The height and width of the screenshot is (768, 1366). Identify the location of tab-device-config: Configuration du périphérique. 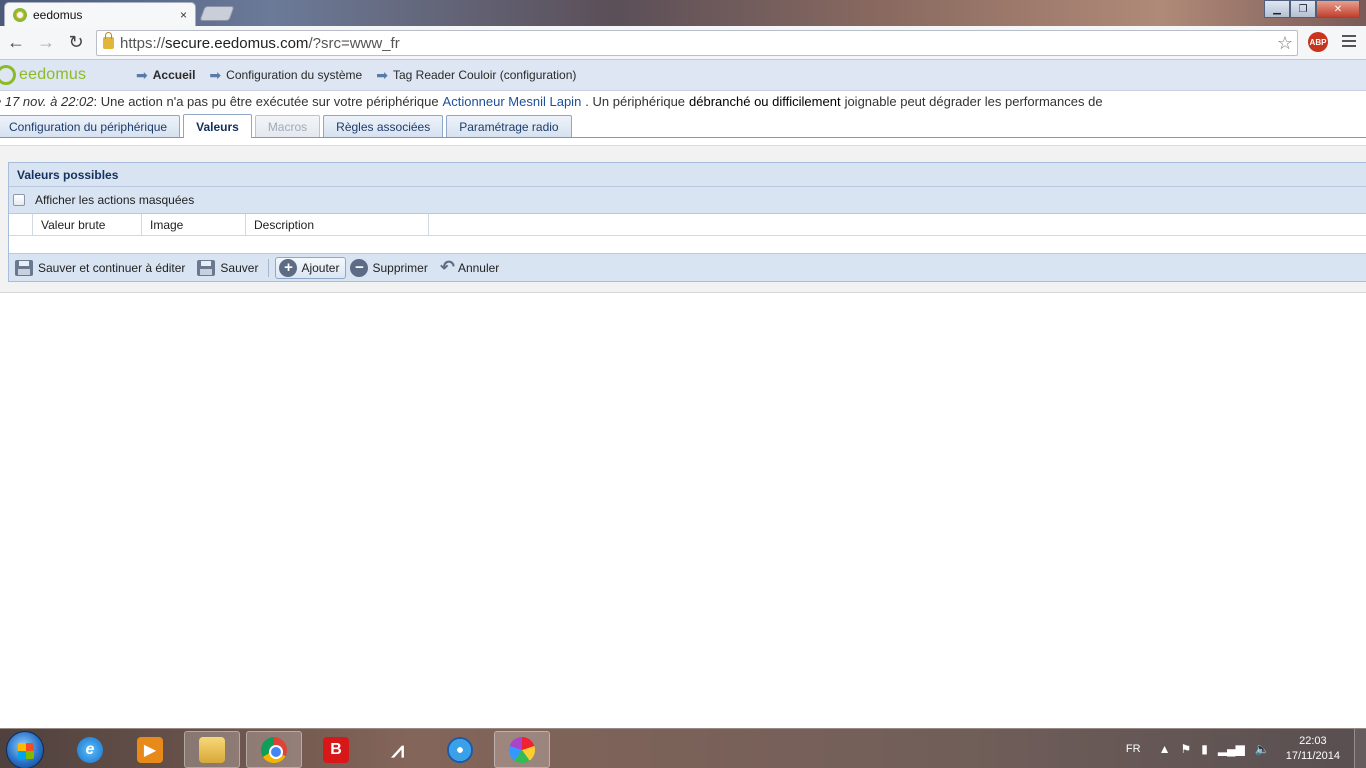
(90, 126).